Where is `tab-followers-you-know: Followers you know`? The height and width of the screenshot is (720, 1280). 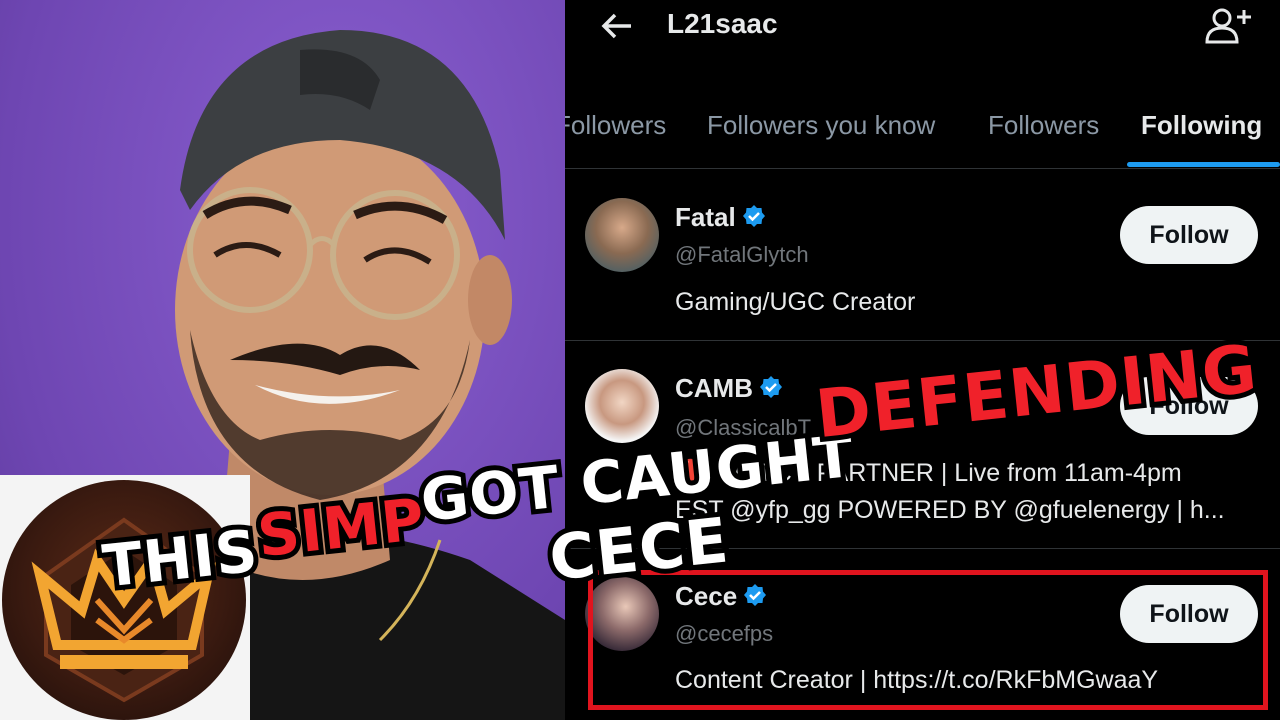 tab-followers-you-know: Followers you know is located at coordinates (821, 125).